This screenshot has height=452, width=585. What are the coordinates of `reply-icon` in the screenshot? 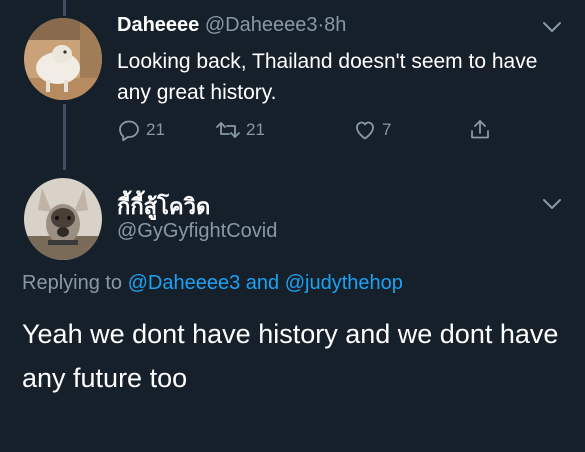 It's located at (129, 131).